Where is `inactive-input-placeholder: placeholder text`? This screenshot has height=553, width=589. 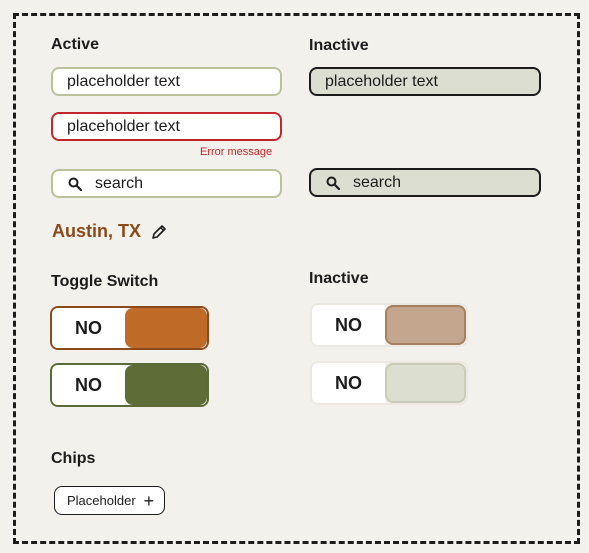 inactive-input-placeholder: placeholder text is located at coordinates (381, 81).